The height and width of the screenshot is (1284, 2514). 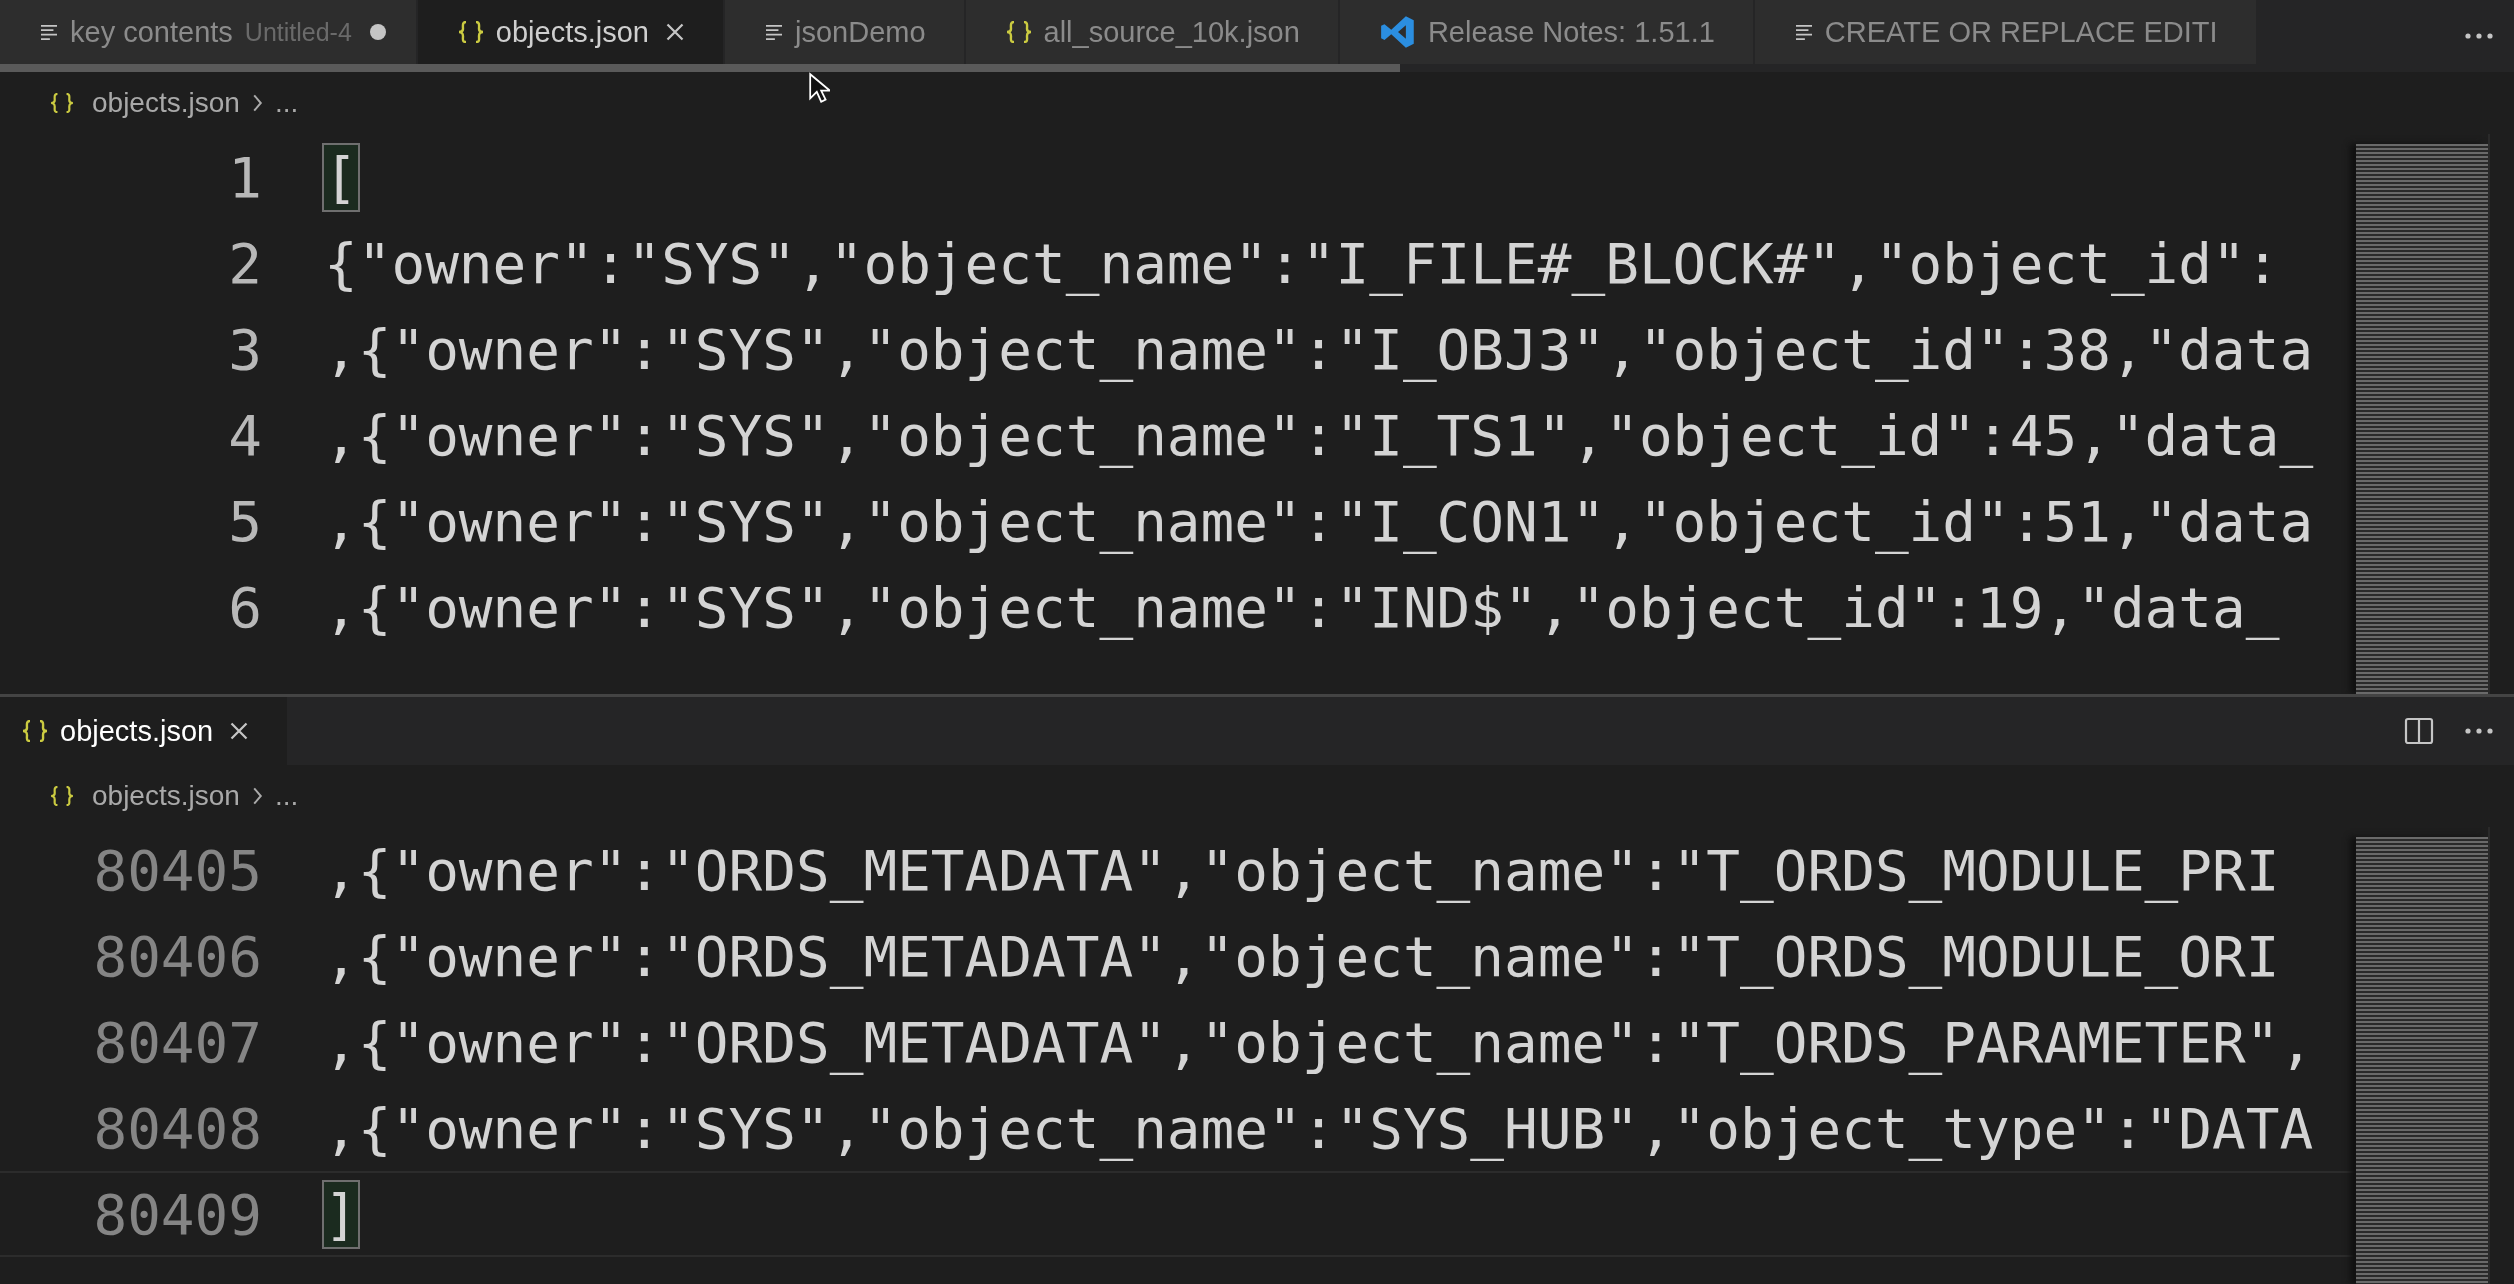 I want to click on code-line: ,{"owner":"SYS","object_name":"I_CON1","object_id":51,"data, so click(x=1319, y=521).